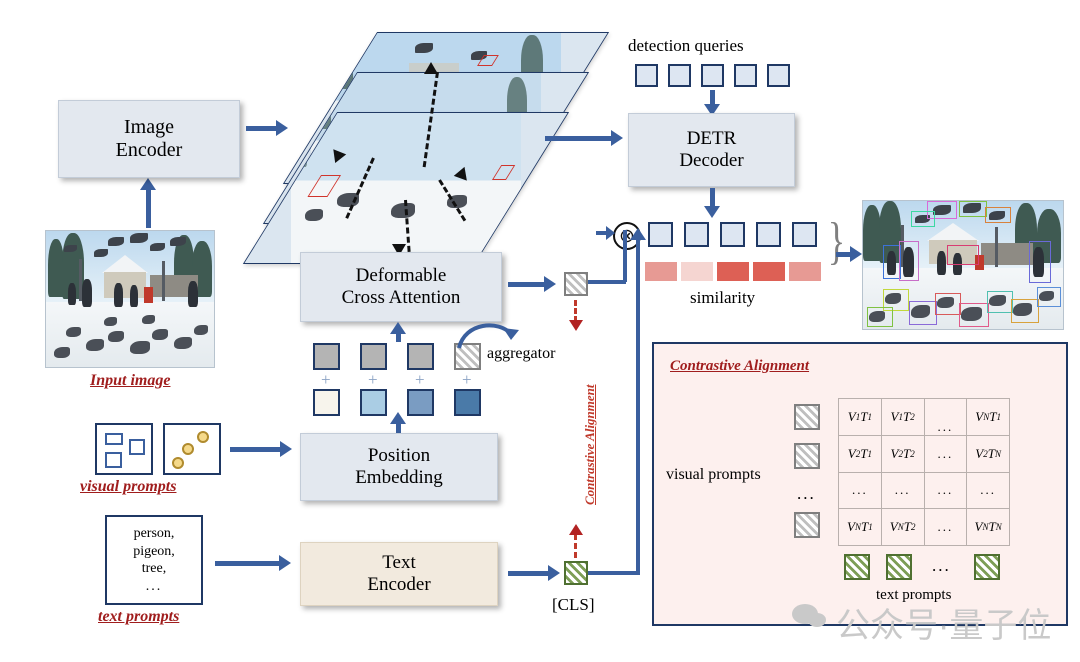  Describe the element at coordinates (286, 449) in the screenshot. I see `arrow-visual-to-pe-head` at that location.